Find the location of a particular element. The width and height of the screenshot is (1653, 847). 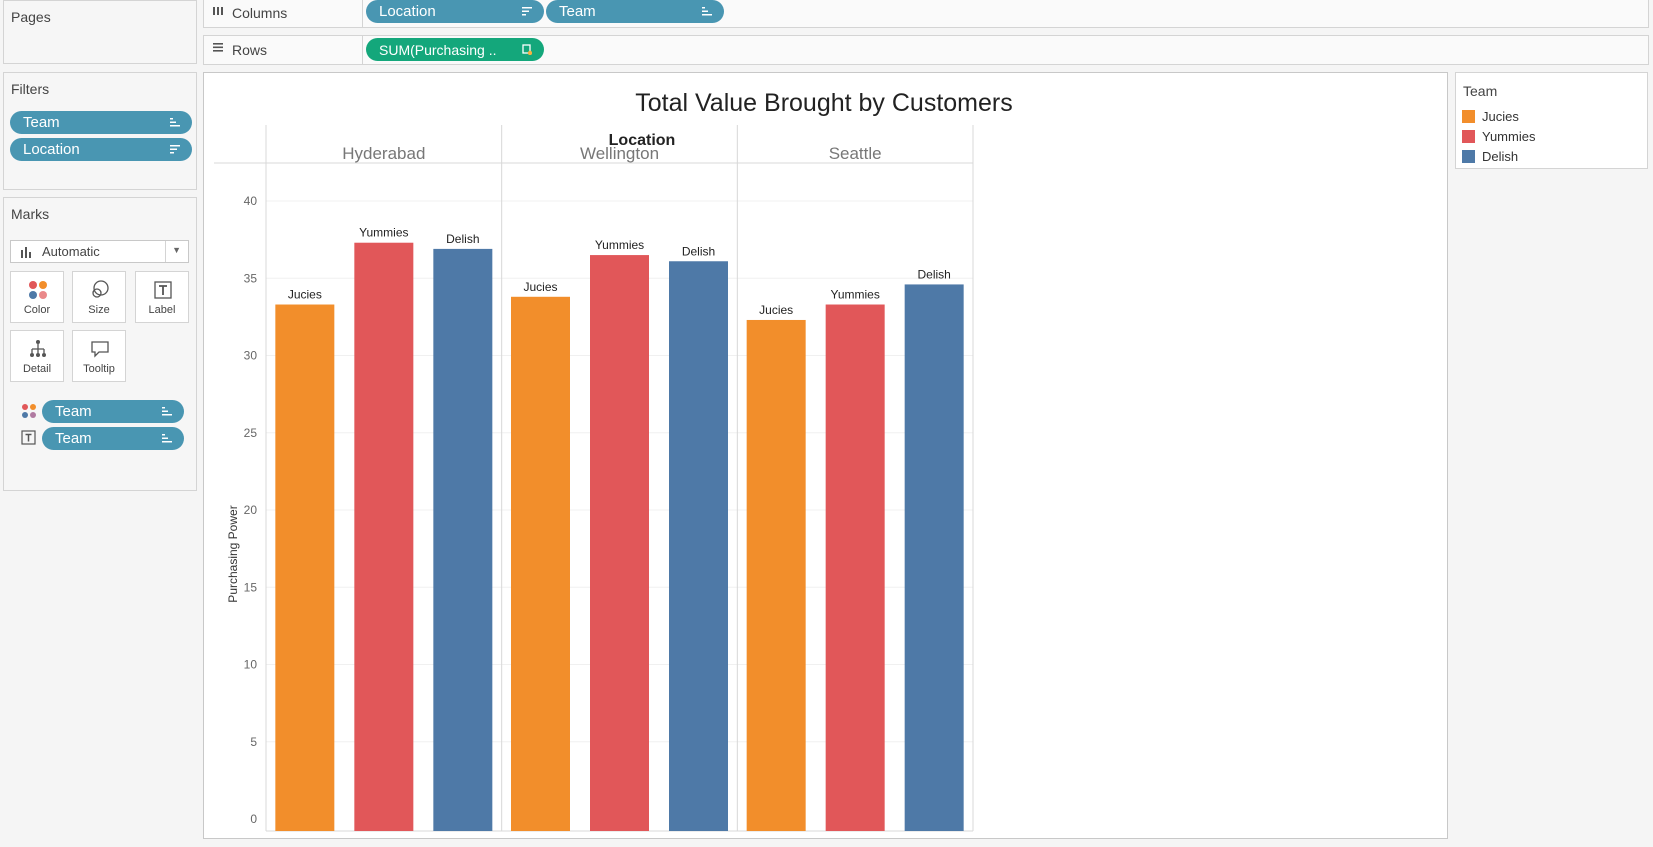

rows-label: Rows is located at coordinates (250, 50).